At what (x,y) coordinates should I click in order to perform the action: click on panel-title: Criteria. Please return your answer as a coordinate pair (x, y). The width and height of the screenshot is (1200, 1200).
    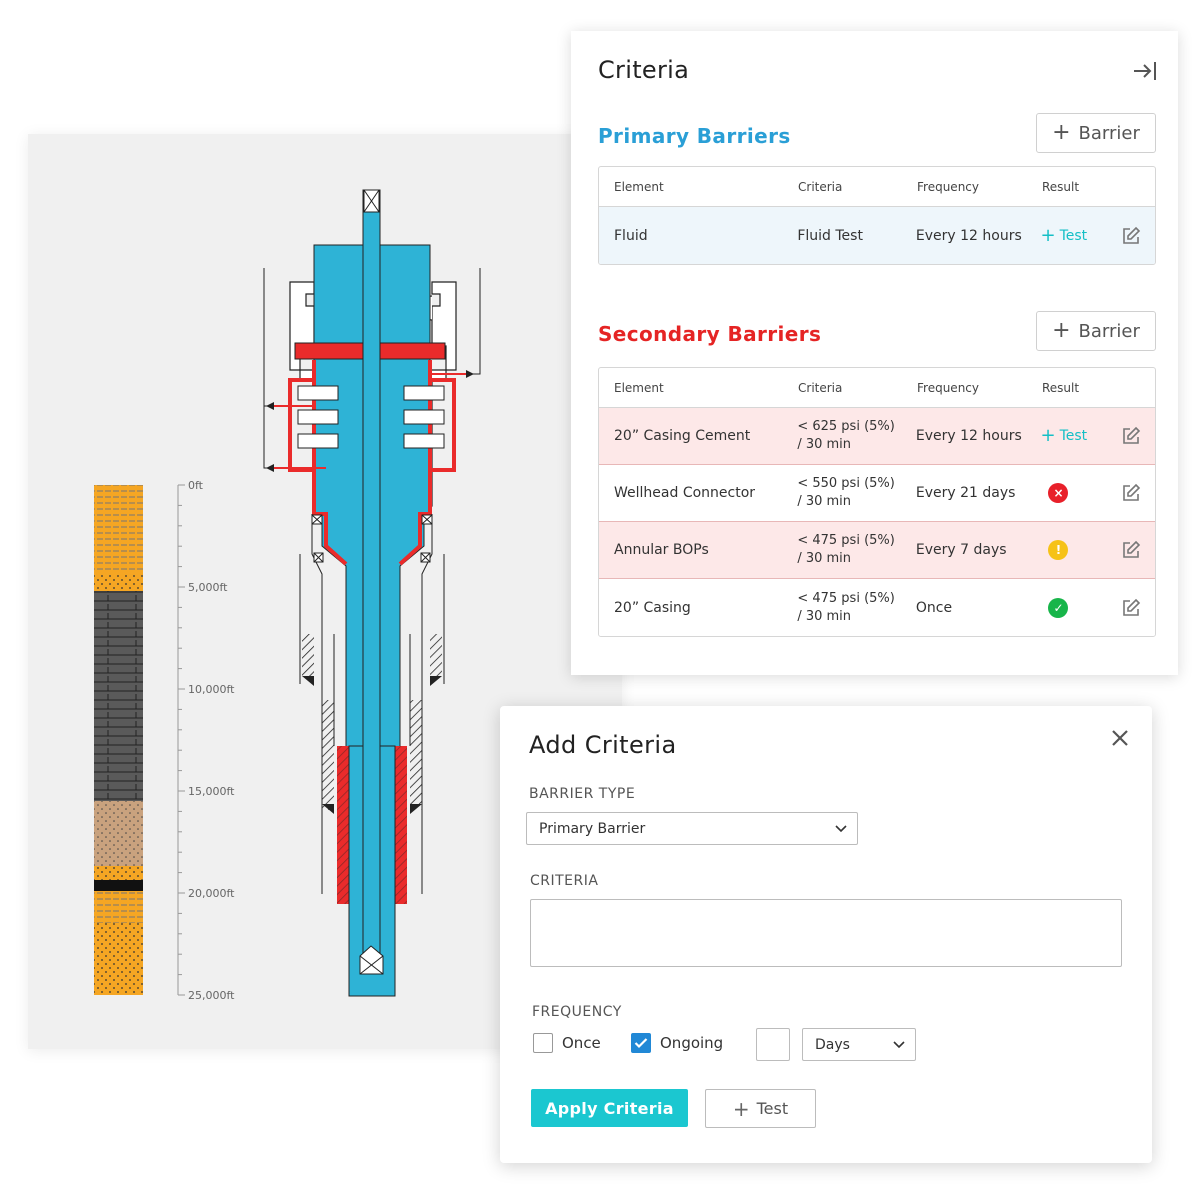
    Looking at the image, I should click on (644, 70).